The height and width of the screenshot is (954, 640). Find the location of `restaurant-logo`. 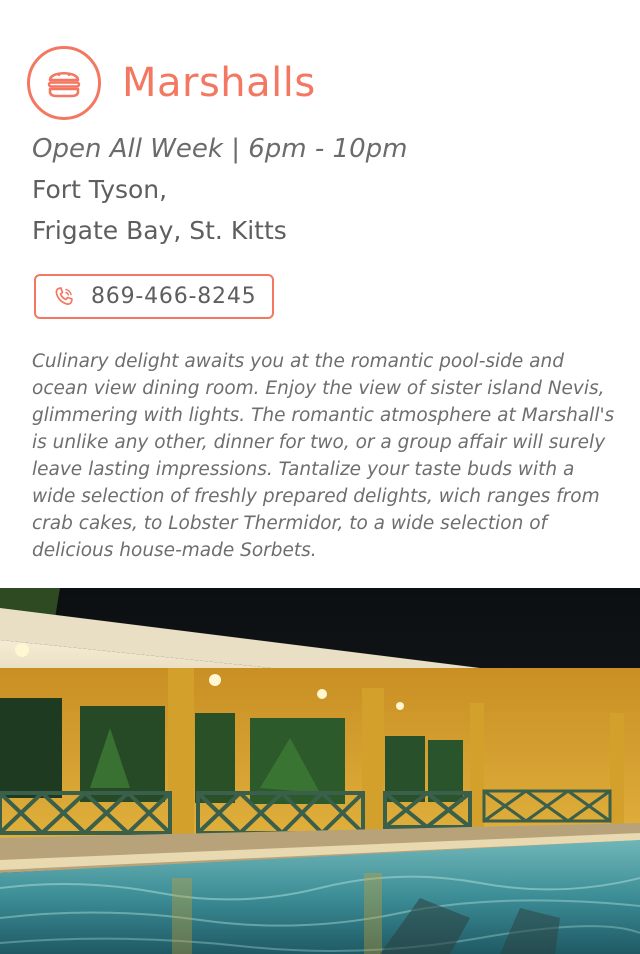

restaurant-logo is located at coordinates (64, 83).